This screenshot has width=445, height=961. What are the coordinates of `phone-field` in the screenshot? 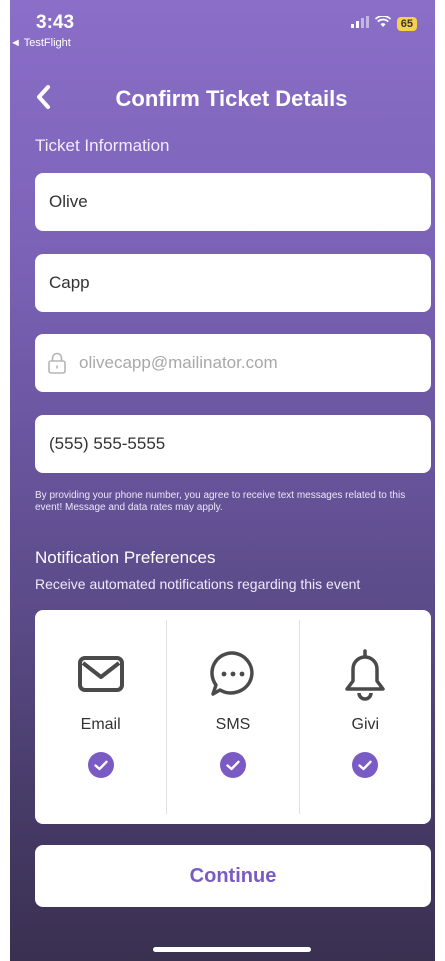 It's located at (233, 444).